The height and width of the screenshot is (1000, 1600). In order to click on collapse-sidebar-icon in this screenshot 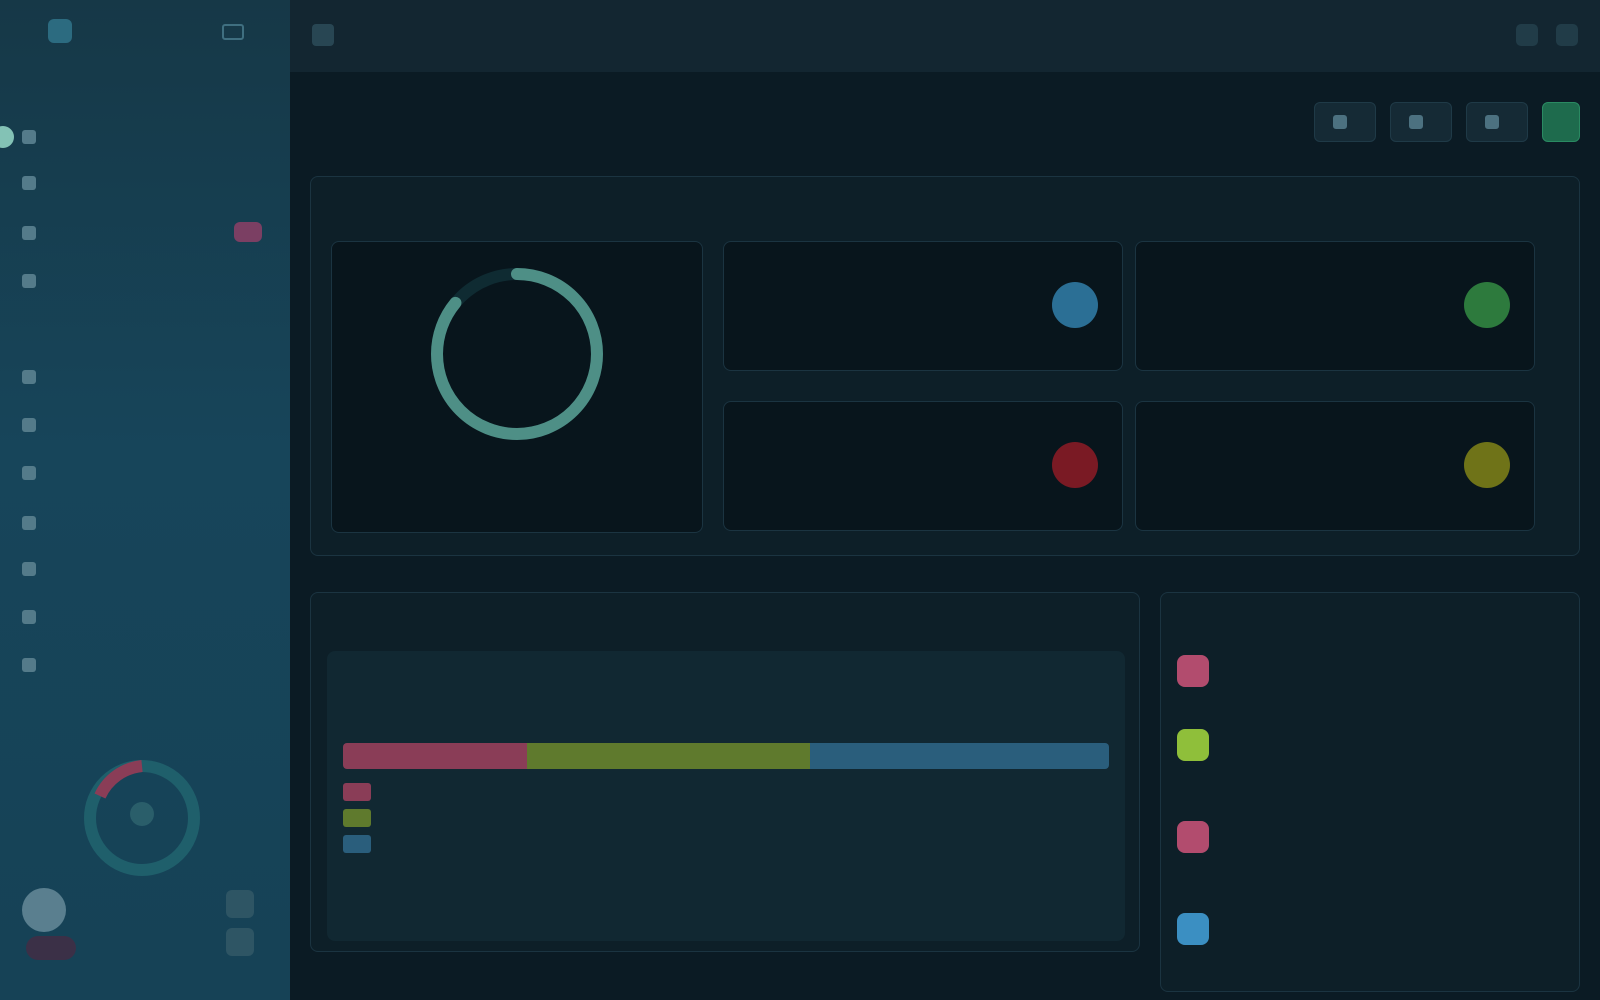, I will do `click(233, 32)`.